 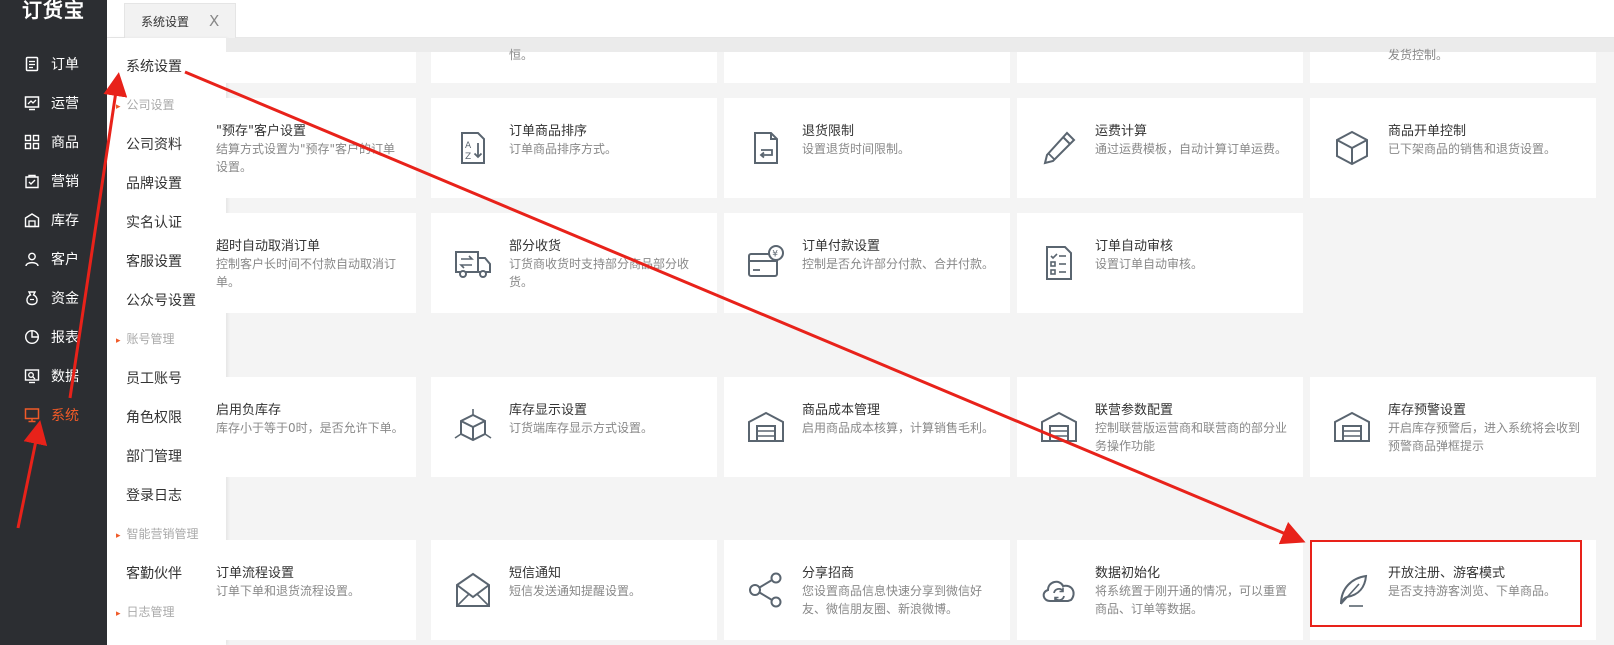 What do you see at coordinates (65, 416) in the screenshot?
I see `nav-label: 系统` at bounding box center [65, 416].